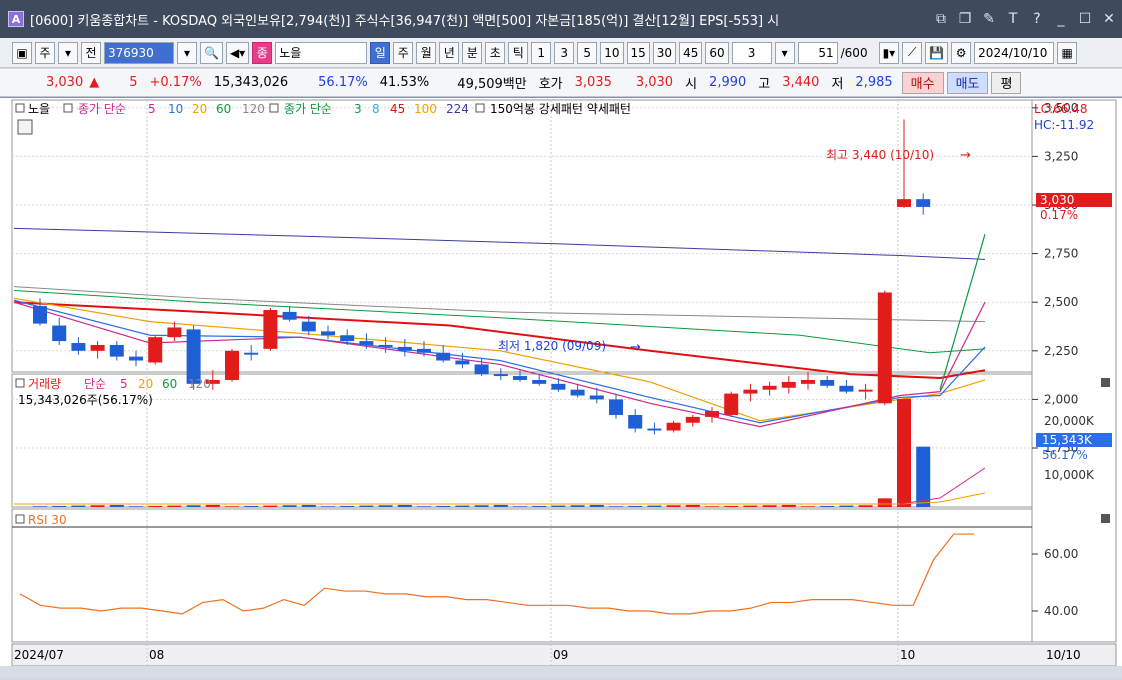 Image resolution: width=1122 pixels, height=680 pixels. Describe the element at coordinates (550, 84) in the screenshot. I see `ask-label: 호가` at that location.